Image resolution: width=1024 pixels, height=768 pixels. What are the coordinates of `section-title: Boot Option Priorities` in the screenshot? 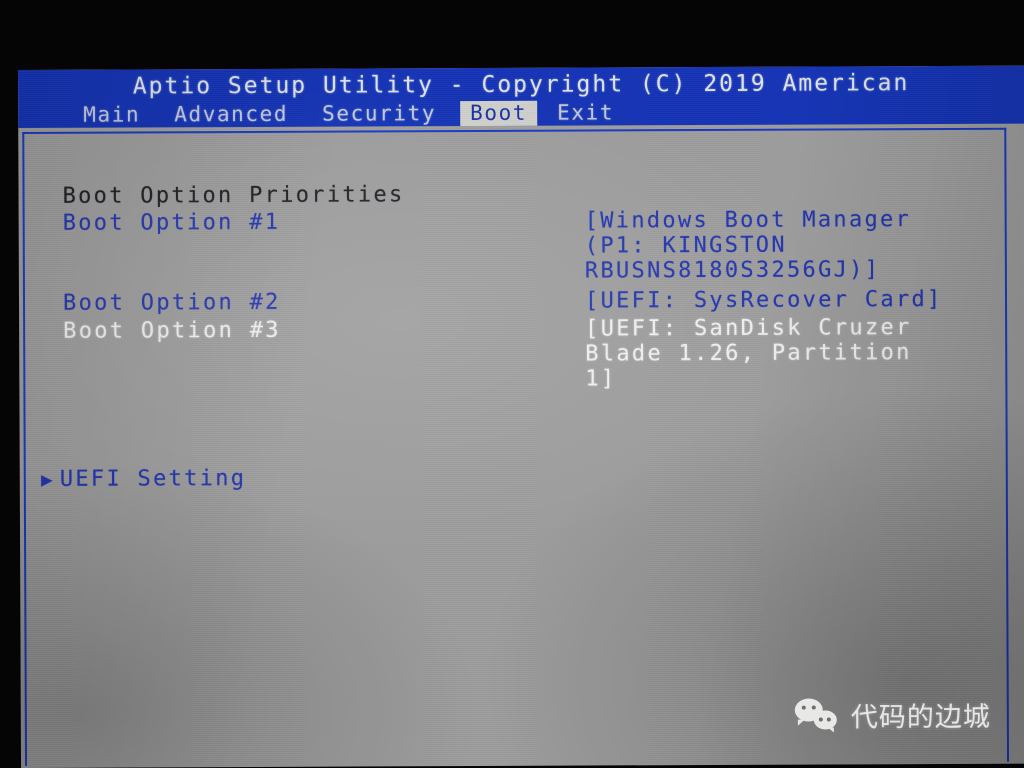 It's located at (233, 195).